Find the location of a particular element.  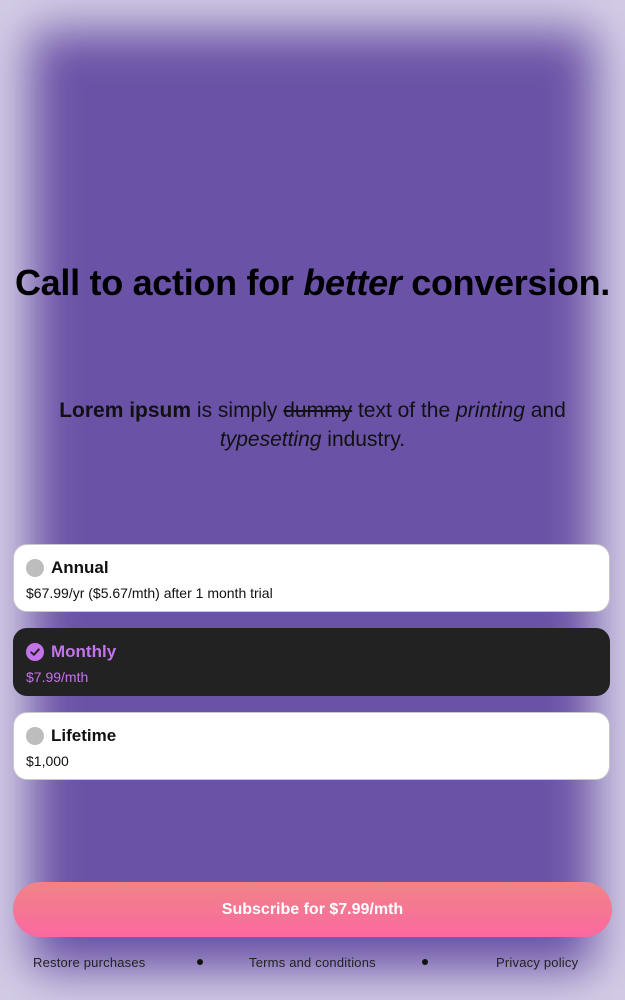

description-italic-2: typesetting is located at coordinates (270, 439).